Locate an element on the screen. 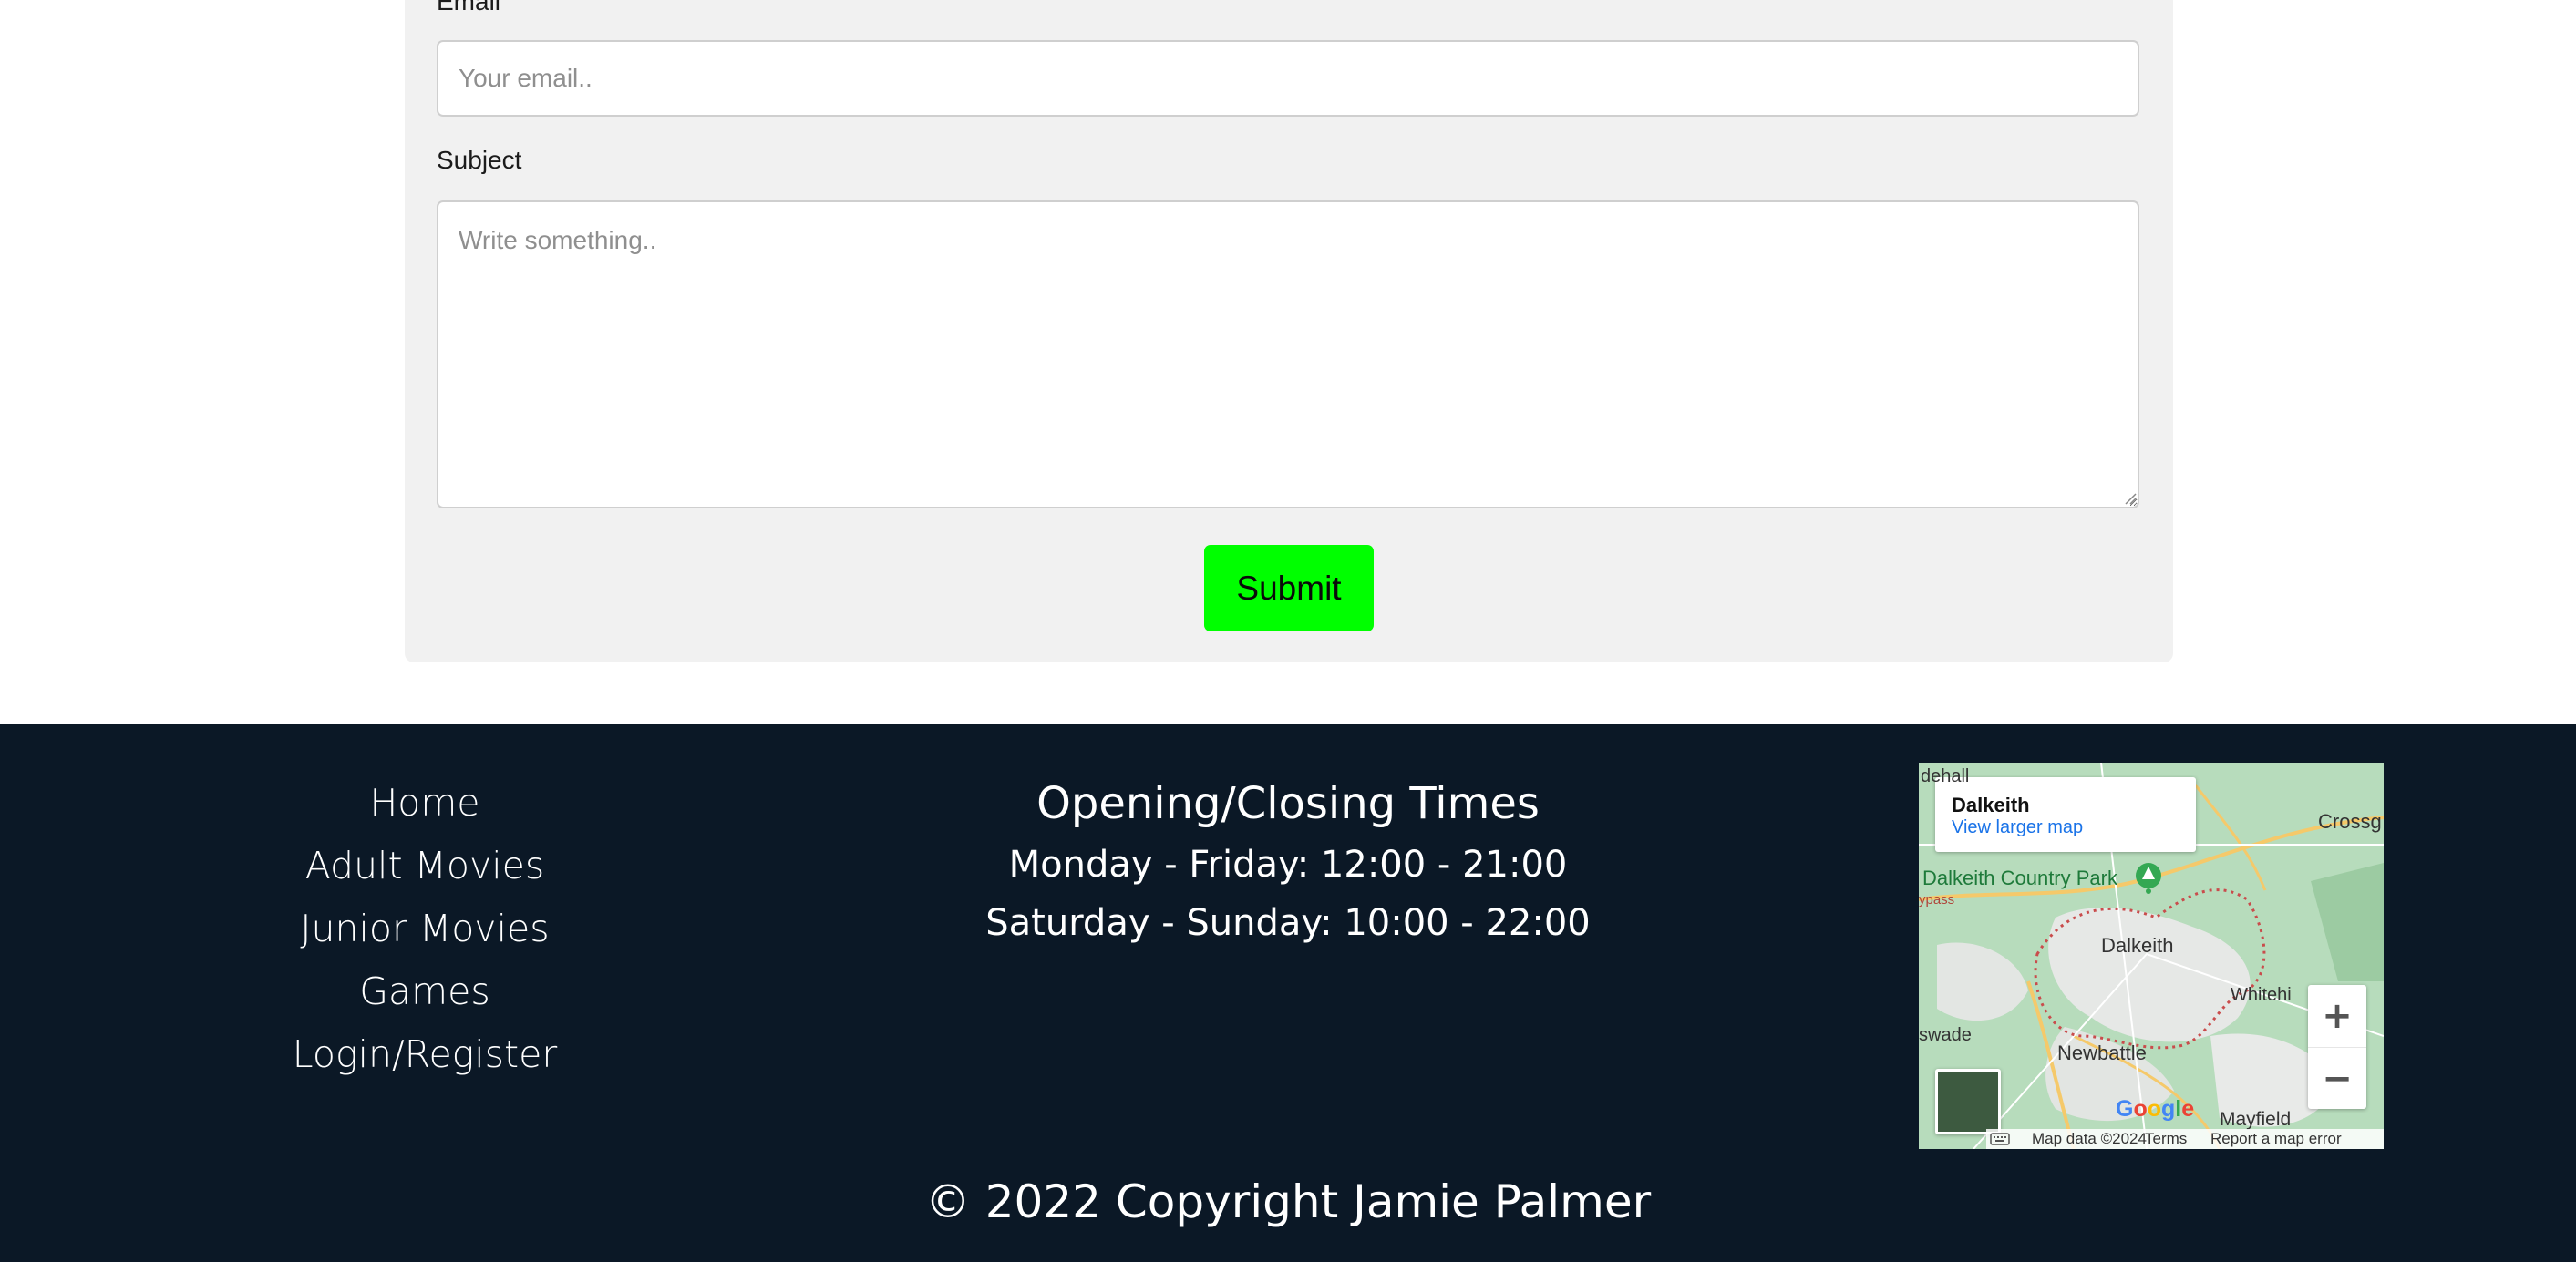 The height and width of the screenshot is (1262, 2576). map-attribution-bar: Map data ©2024 Terms Report a map error is located at coordinates (2185, 1139).